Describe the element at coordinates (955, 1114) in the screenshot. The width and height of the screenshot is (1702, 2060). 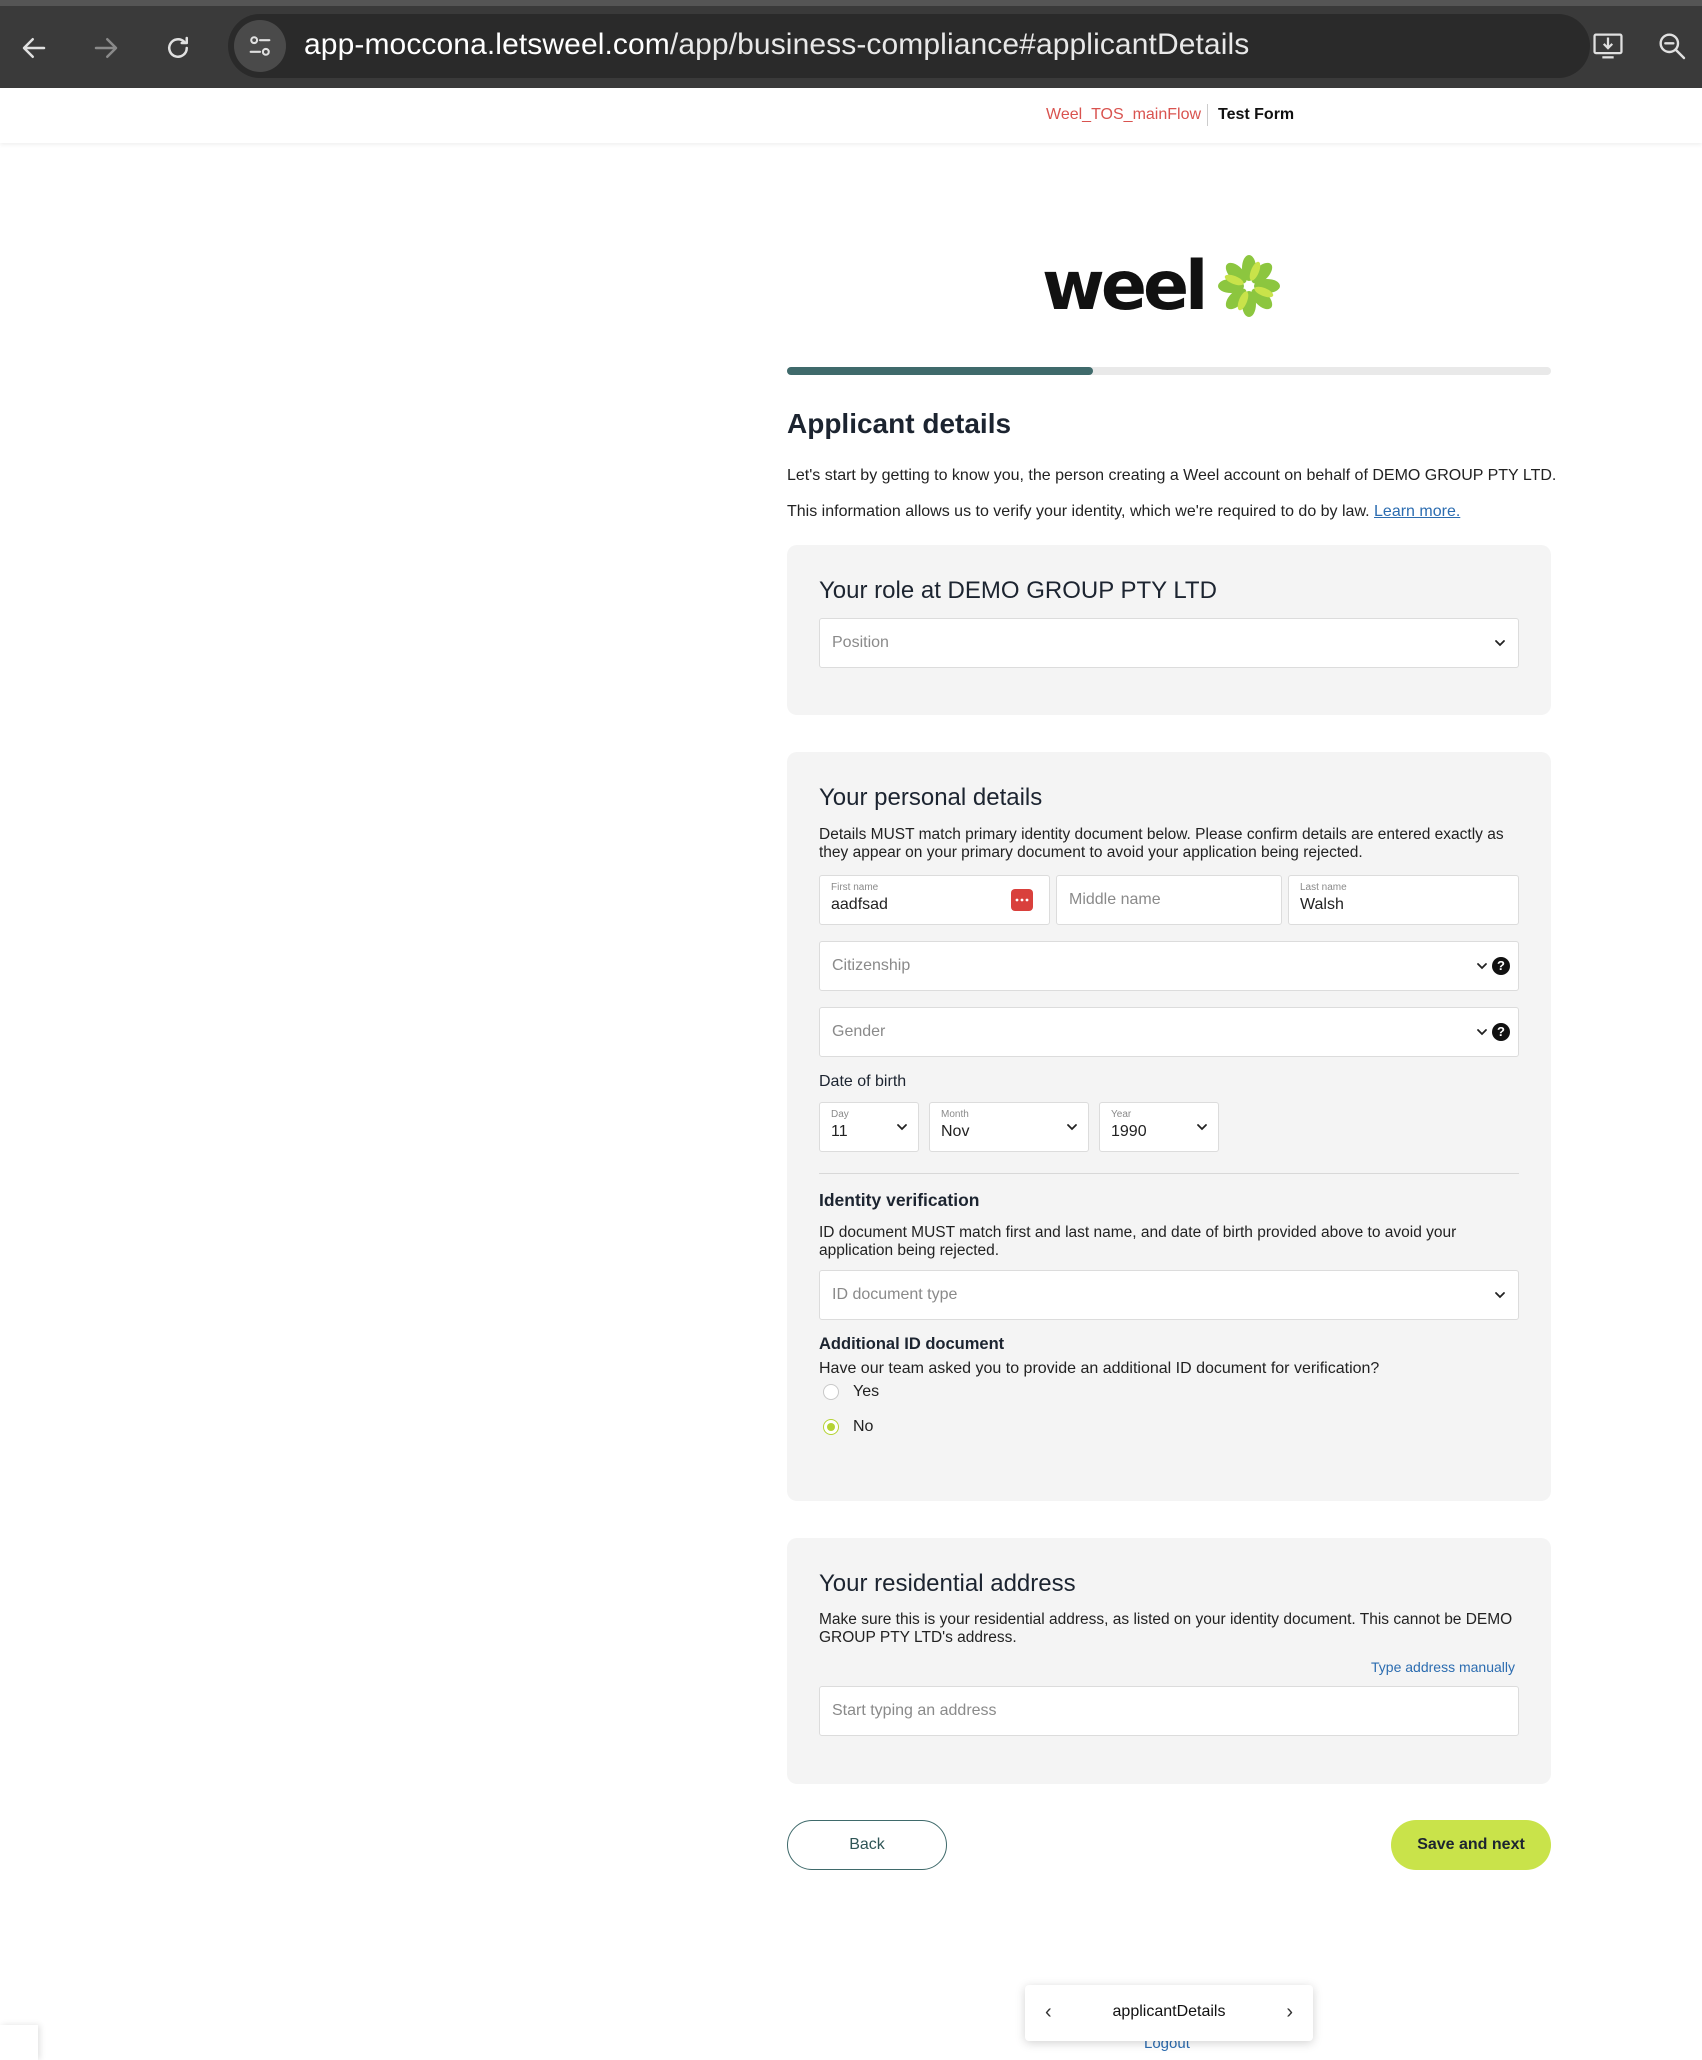
I see `dob-month-label: Month` at that location.